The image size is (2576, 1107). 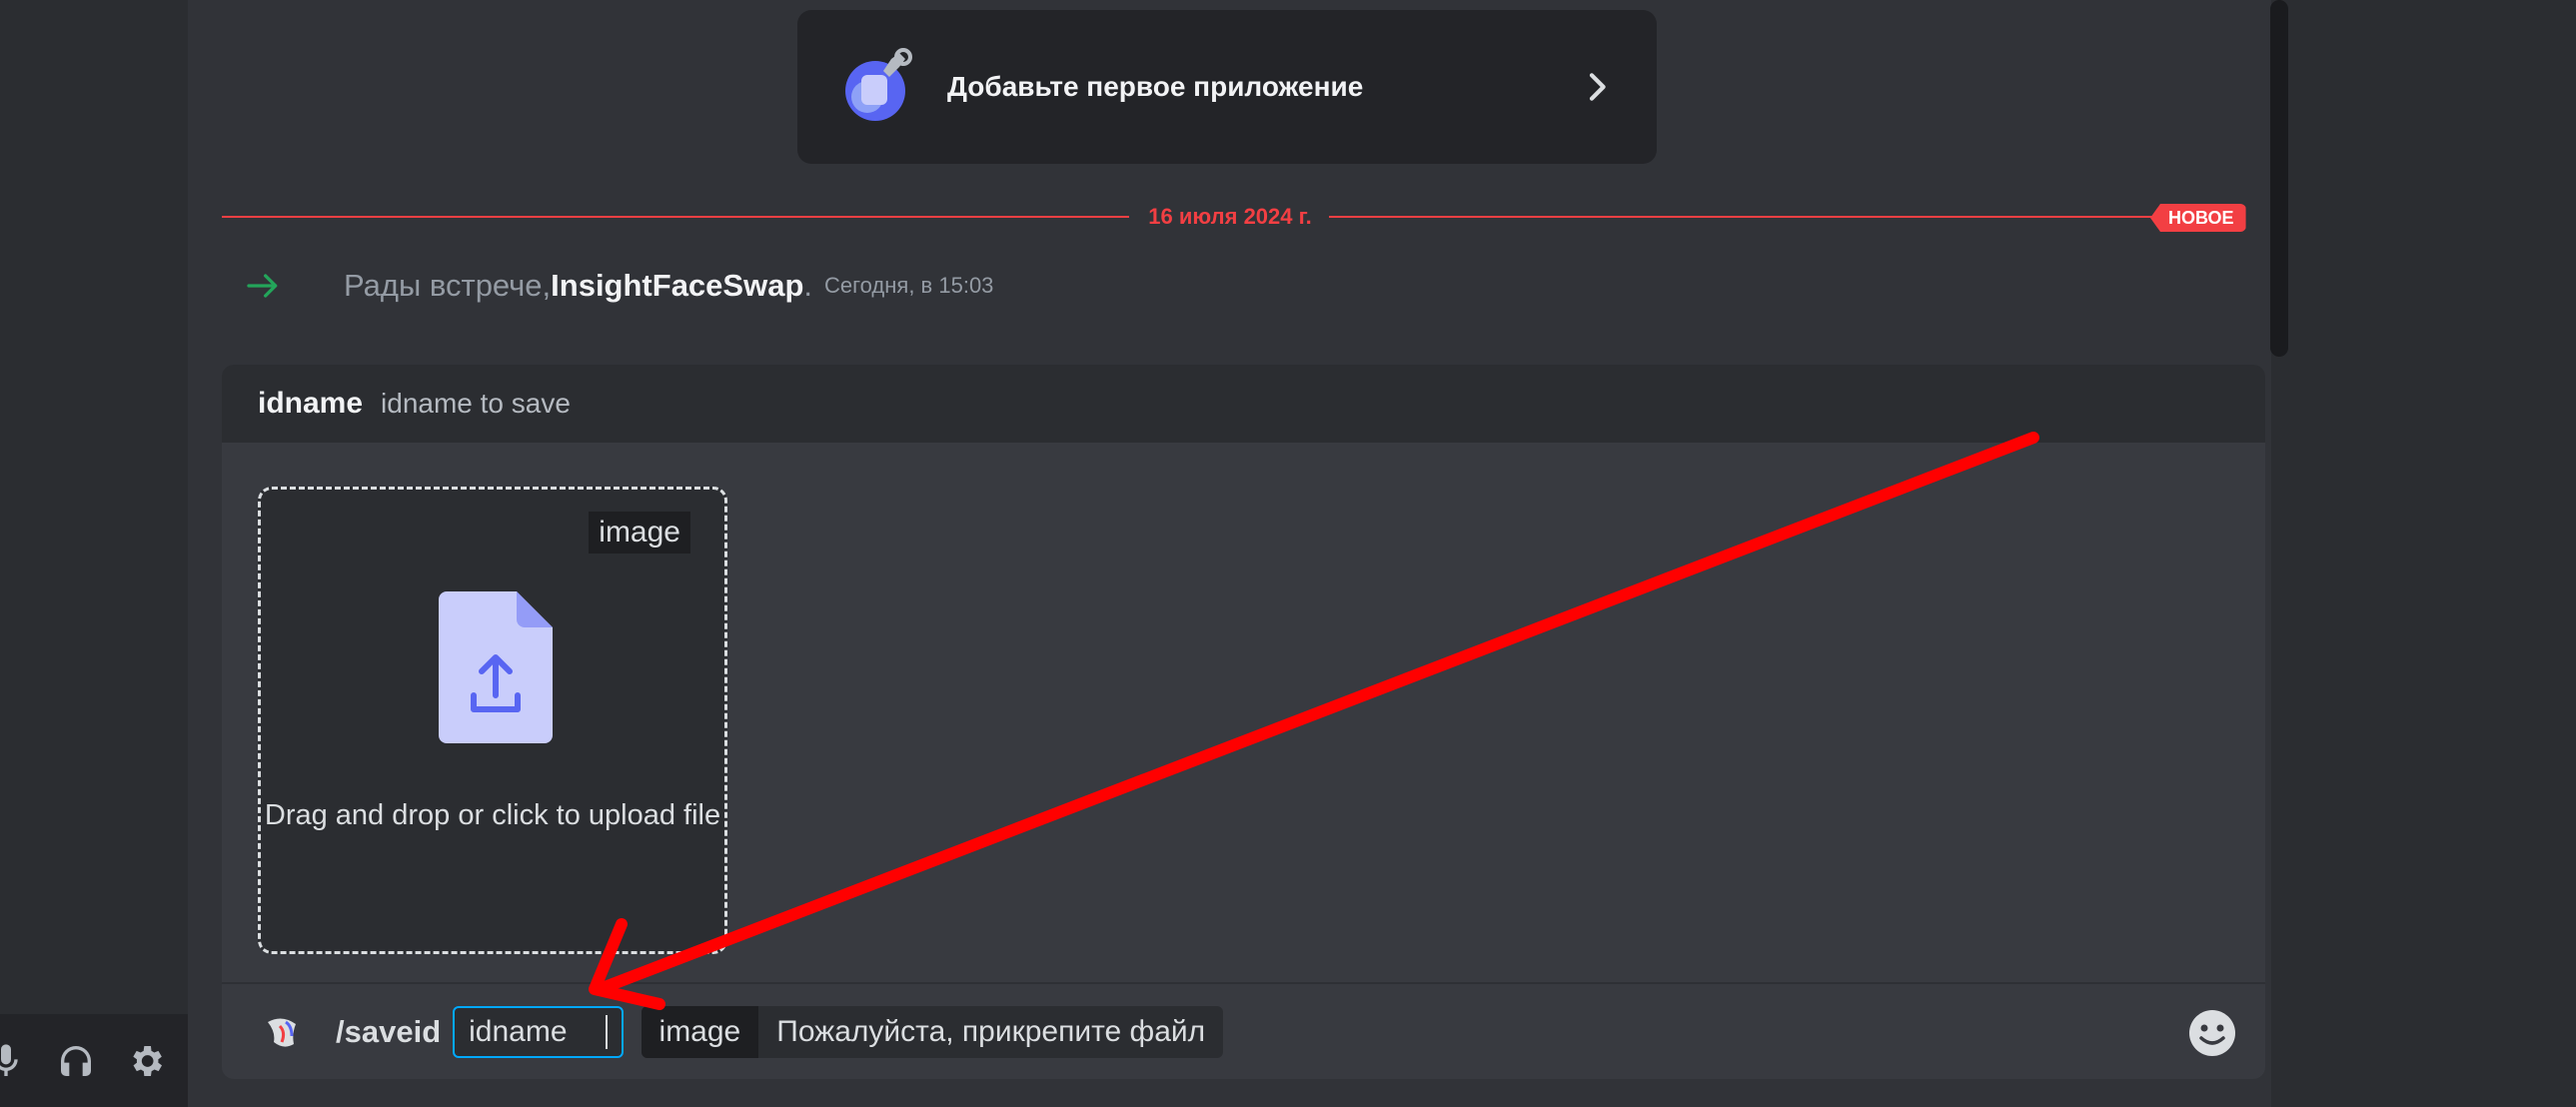 What do you see at coordinates (1243, 404) in the screenshot?
I see `command-option-header: idname idname to save` at bounding box center [1243, 404].